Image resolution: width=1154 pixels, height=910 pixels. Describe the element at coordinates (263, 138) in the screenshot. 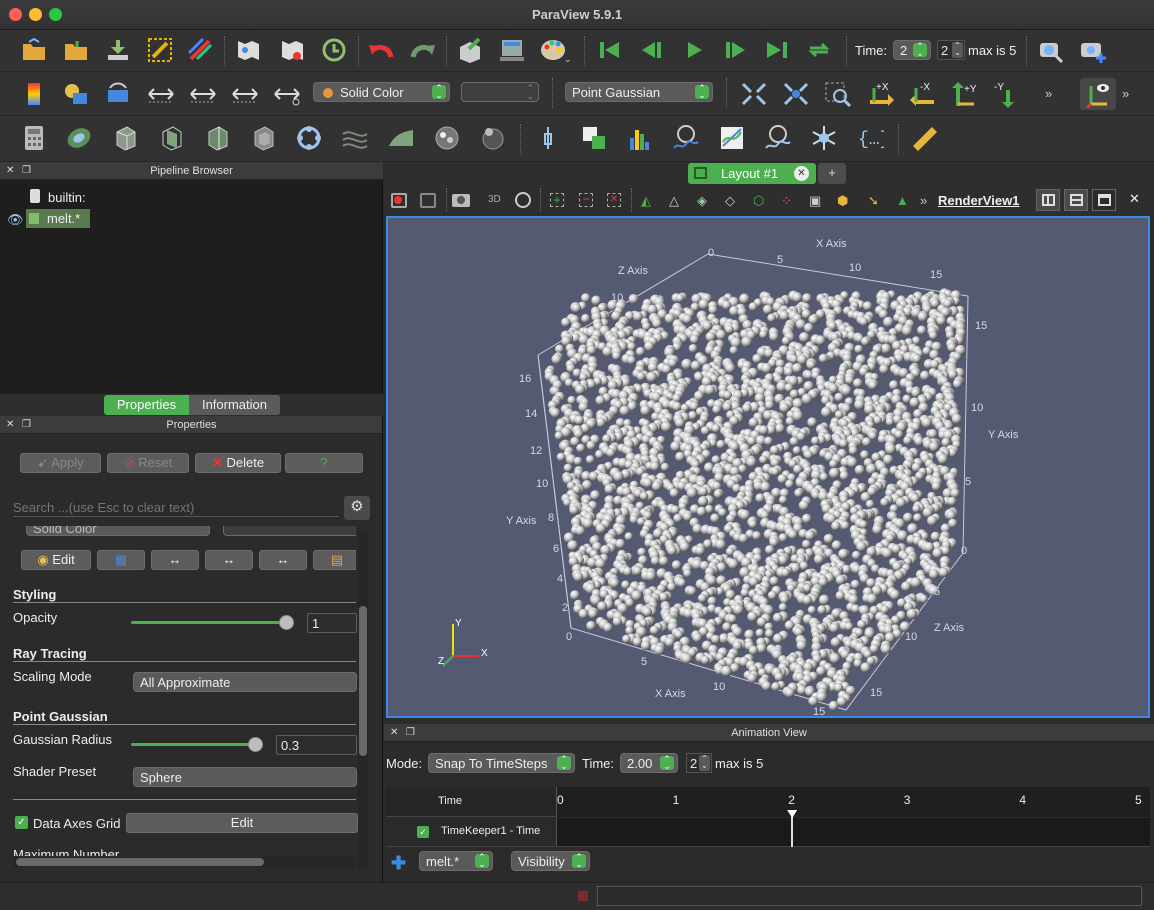

I see `extract-subset-icon` at that location.